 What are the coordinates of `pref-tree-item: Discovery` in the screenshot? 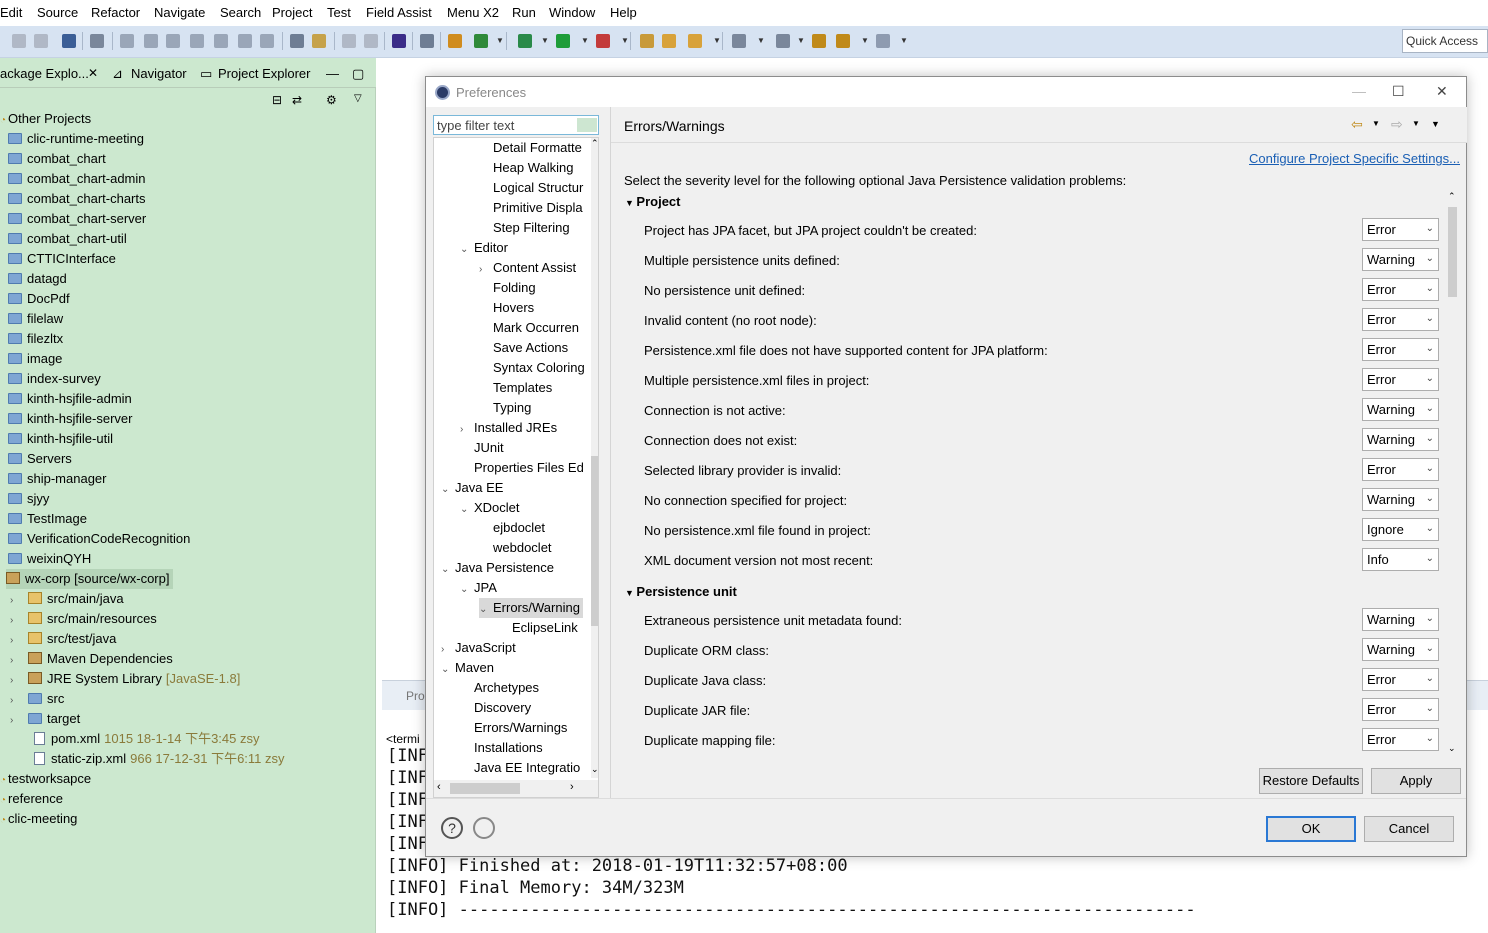 It's located at (497, 708).